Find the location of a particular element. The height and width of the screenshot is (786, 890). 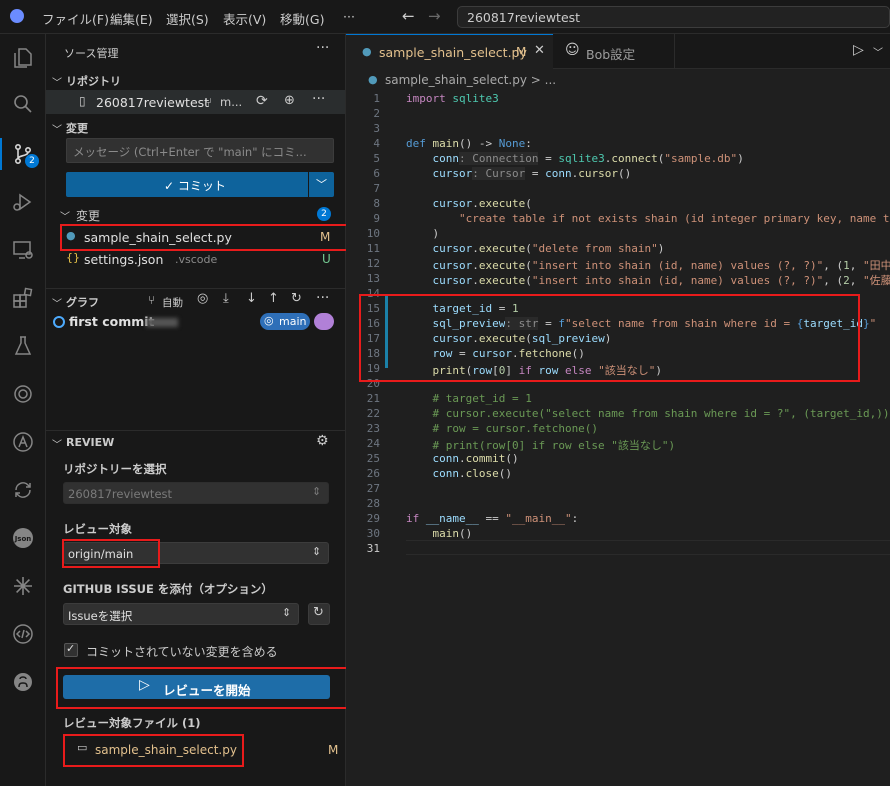

run-debug-icon is located at coordinates (23, 202).